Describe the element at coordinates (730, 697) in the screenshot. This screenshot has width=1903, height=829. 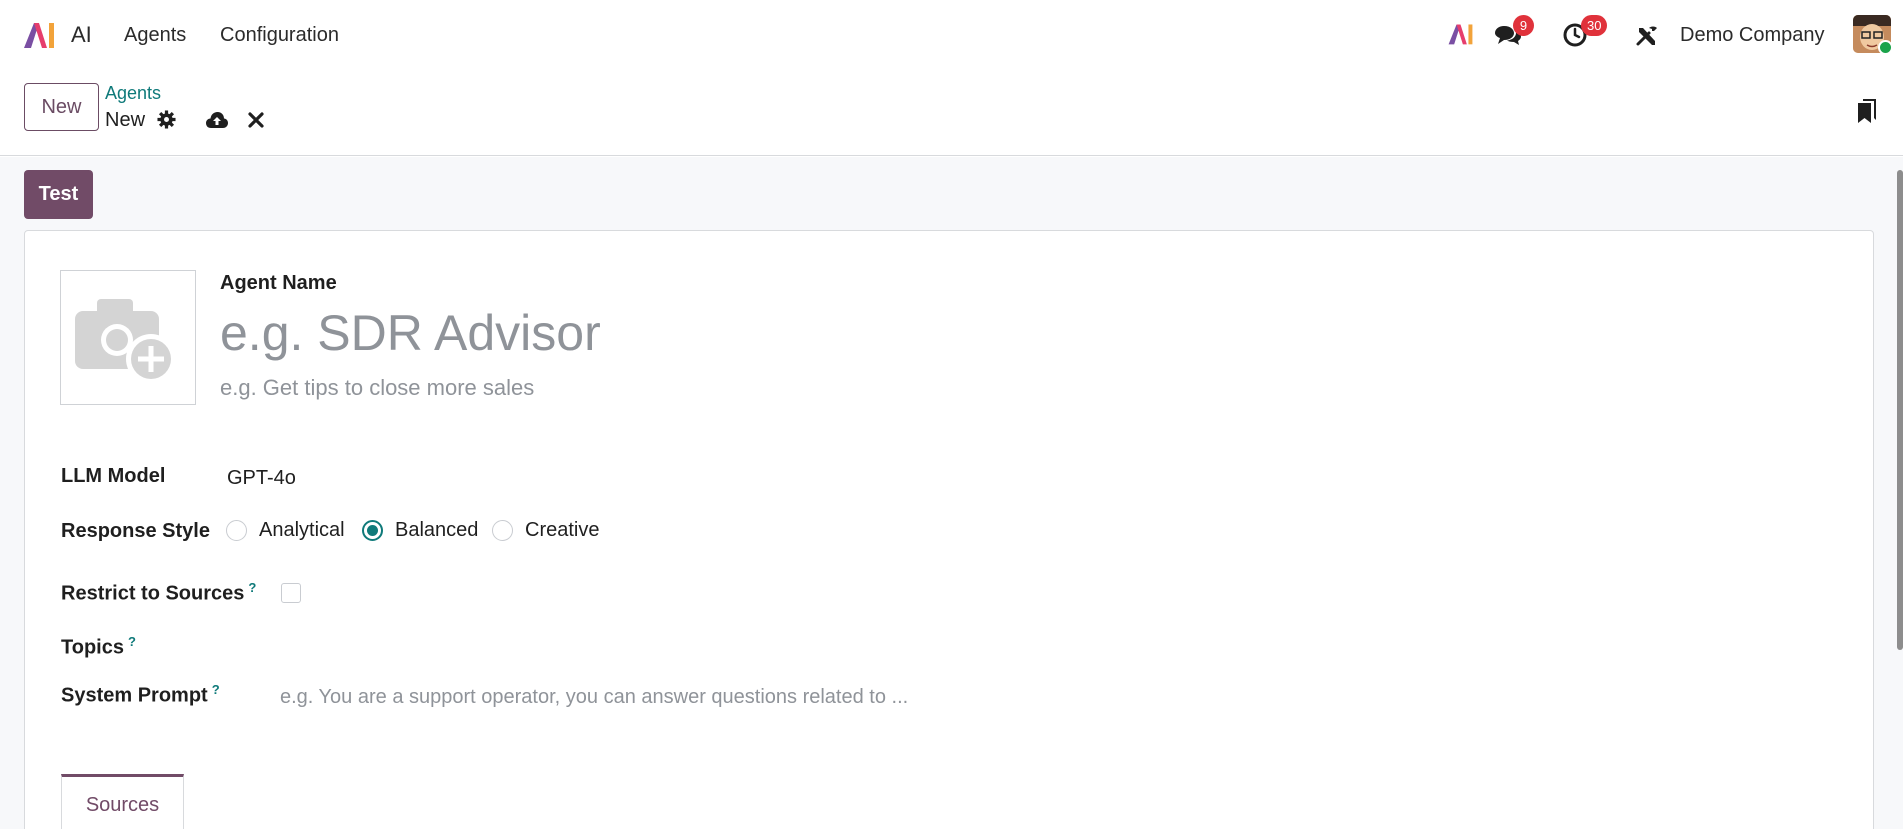
I see `system-prompt-input` at that location.